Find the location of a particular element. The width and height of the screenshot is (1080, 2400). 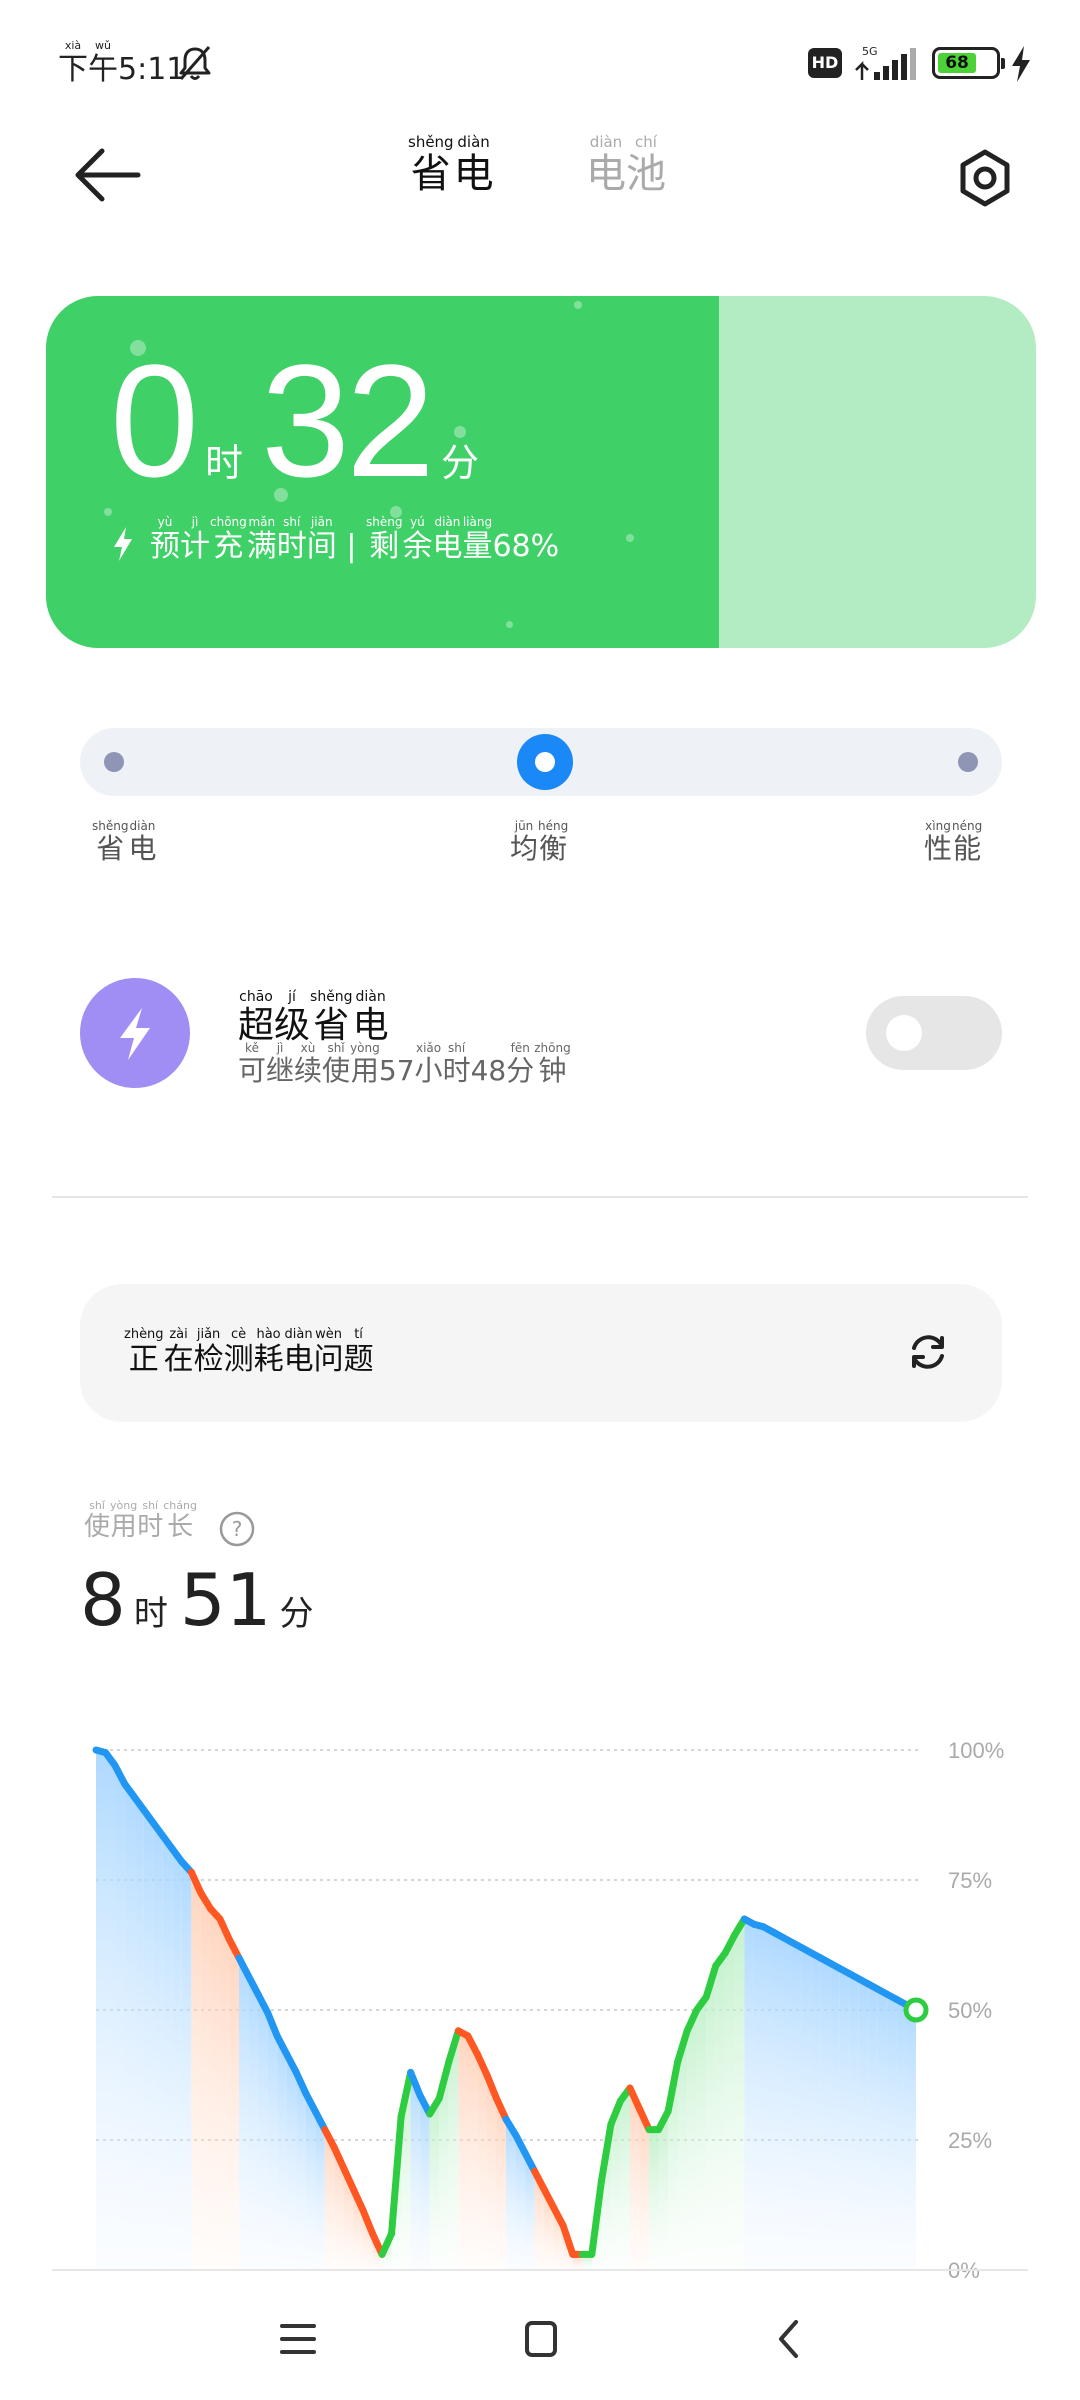

charge-estimate-label: 预yù计jì充chōng满mǎn时shí间jiān is located at coordinates (243, 543).